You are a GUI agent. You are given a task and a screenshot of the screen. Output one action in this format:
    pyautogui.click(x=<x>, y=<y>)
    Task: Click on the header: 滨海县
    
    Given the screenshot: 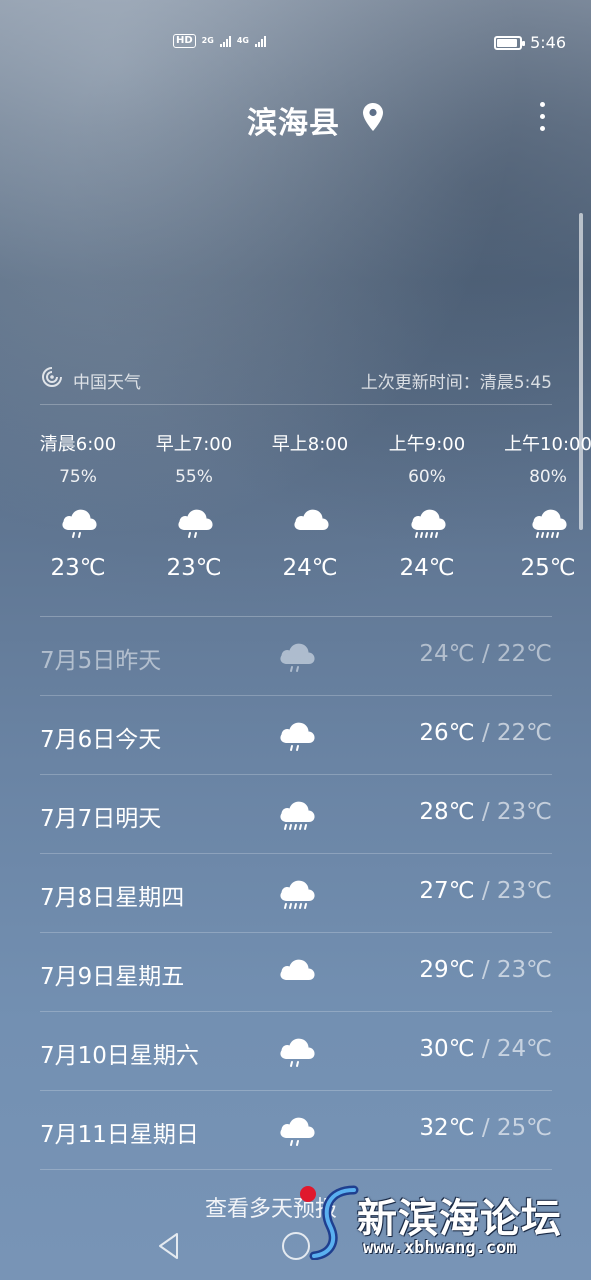 What is the action you would take?
    pyautogui.click(x=295, y=119)
    